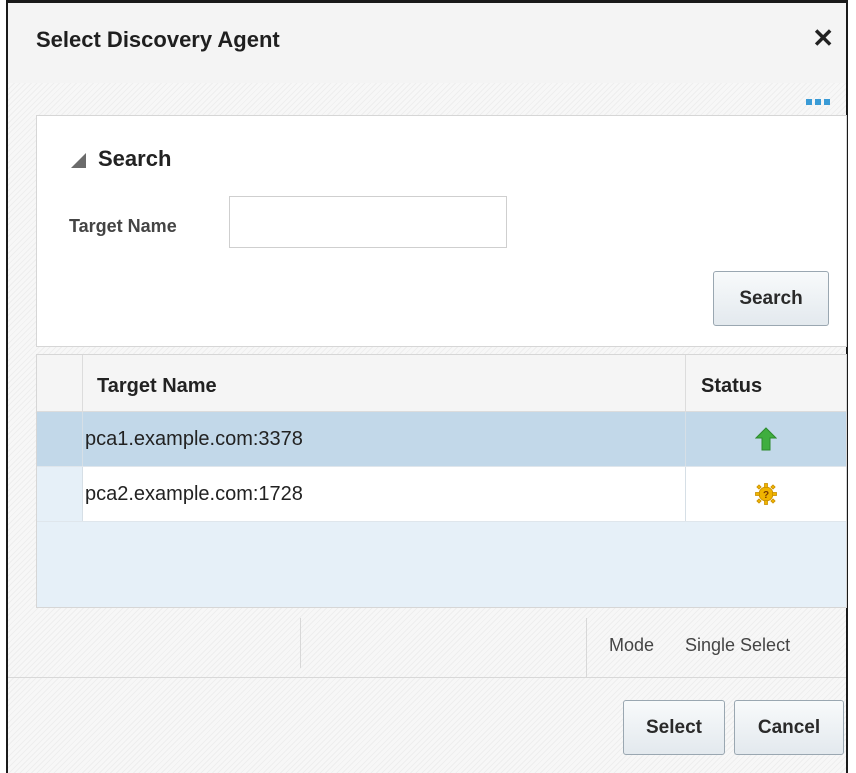  What do you see at coordinates (685, 383) in the screenshot?
I see `column-divider` at bounding box center [685, 383].